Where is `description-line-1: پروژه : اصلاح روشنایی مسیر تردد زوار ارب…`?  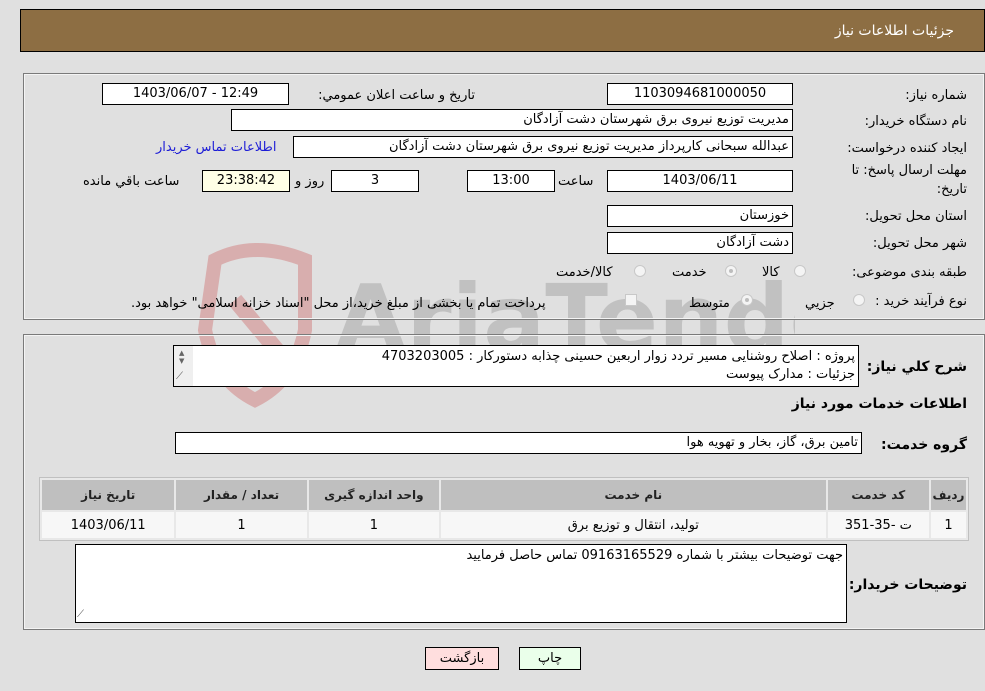
description-line-1: پروژه : اصلاح روشنایی مسیر تردد زوار ارب… is located at coordinates (618, 356).